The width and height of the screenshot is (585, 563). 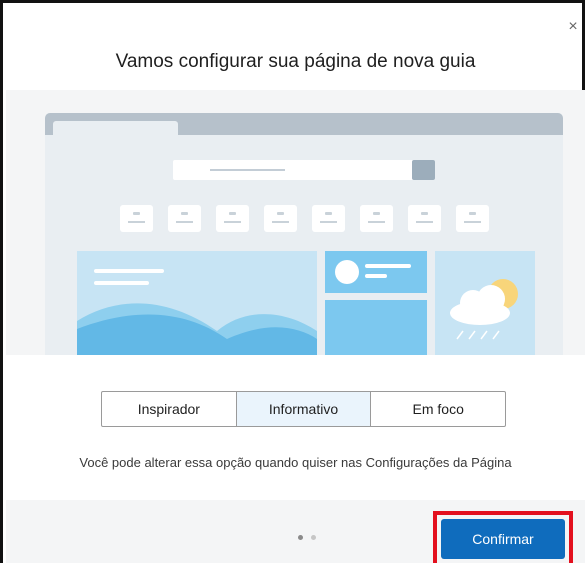 I want to click on close-icon: ×, so click(x=573, y=27).